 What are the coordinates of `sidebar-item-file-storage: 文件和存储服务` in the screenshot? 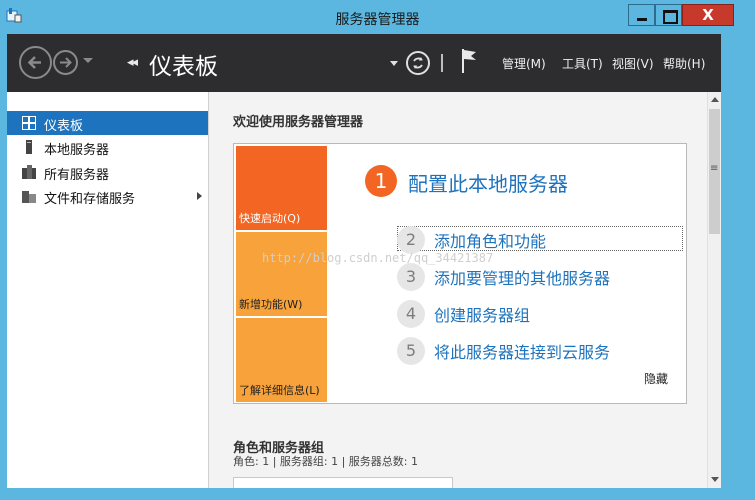 It's located at (107, 196).